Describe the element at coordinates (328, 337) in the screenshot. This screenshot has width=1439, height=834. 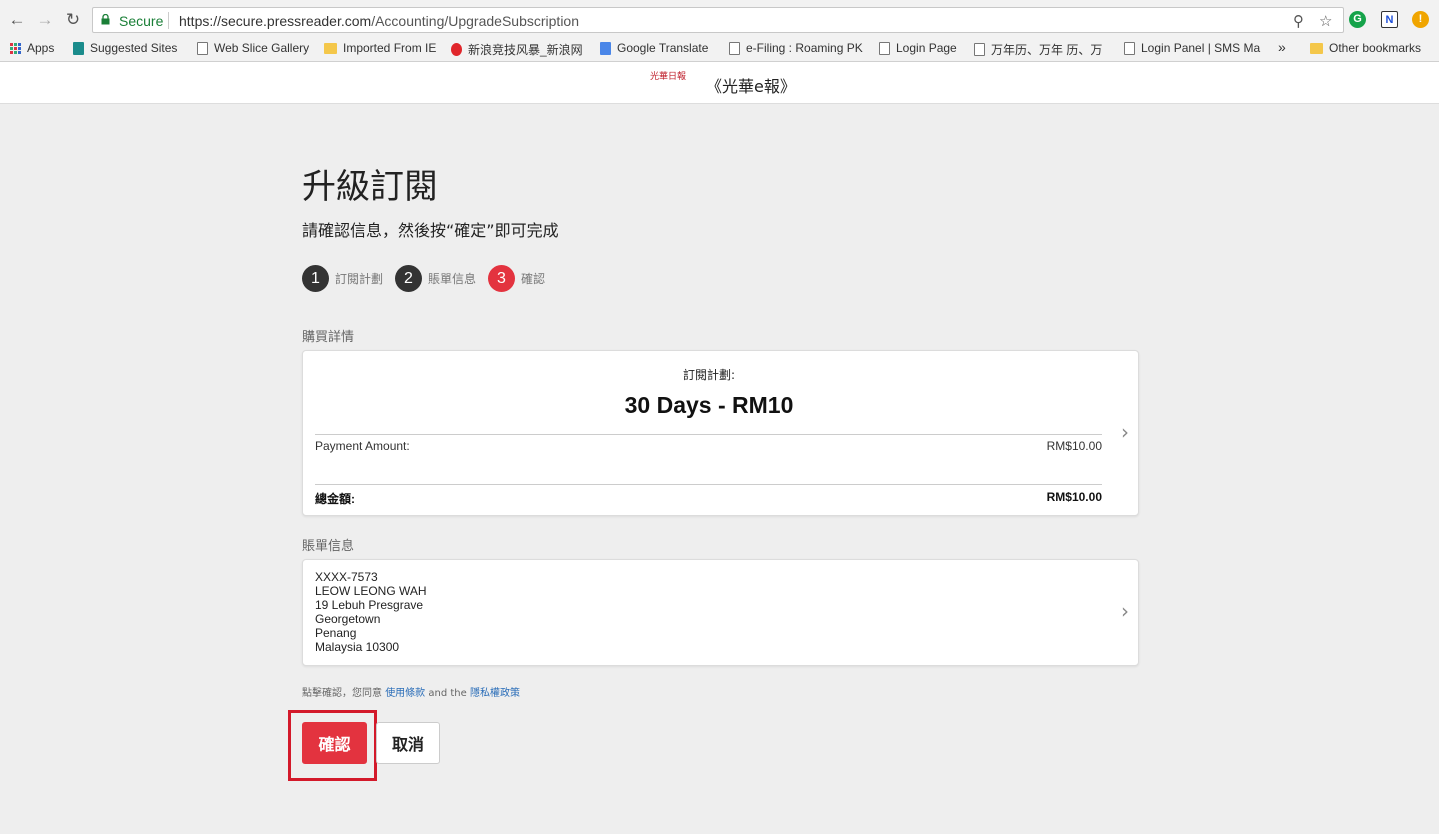
I see `purchase-section-label: 購買詳情` at that location.